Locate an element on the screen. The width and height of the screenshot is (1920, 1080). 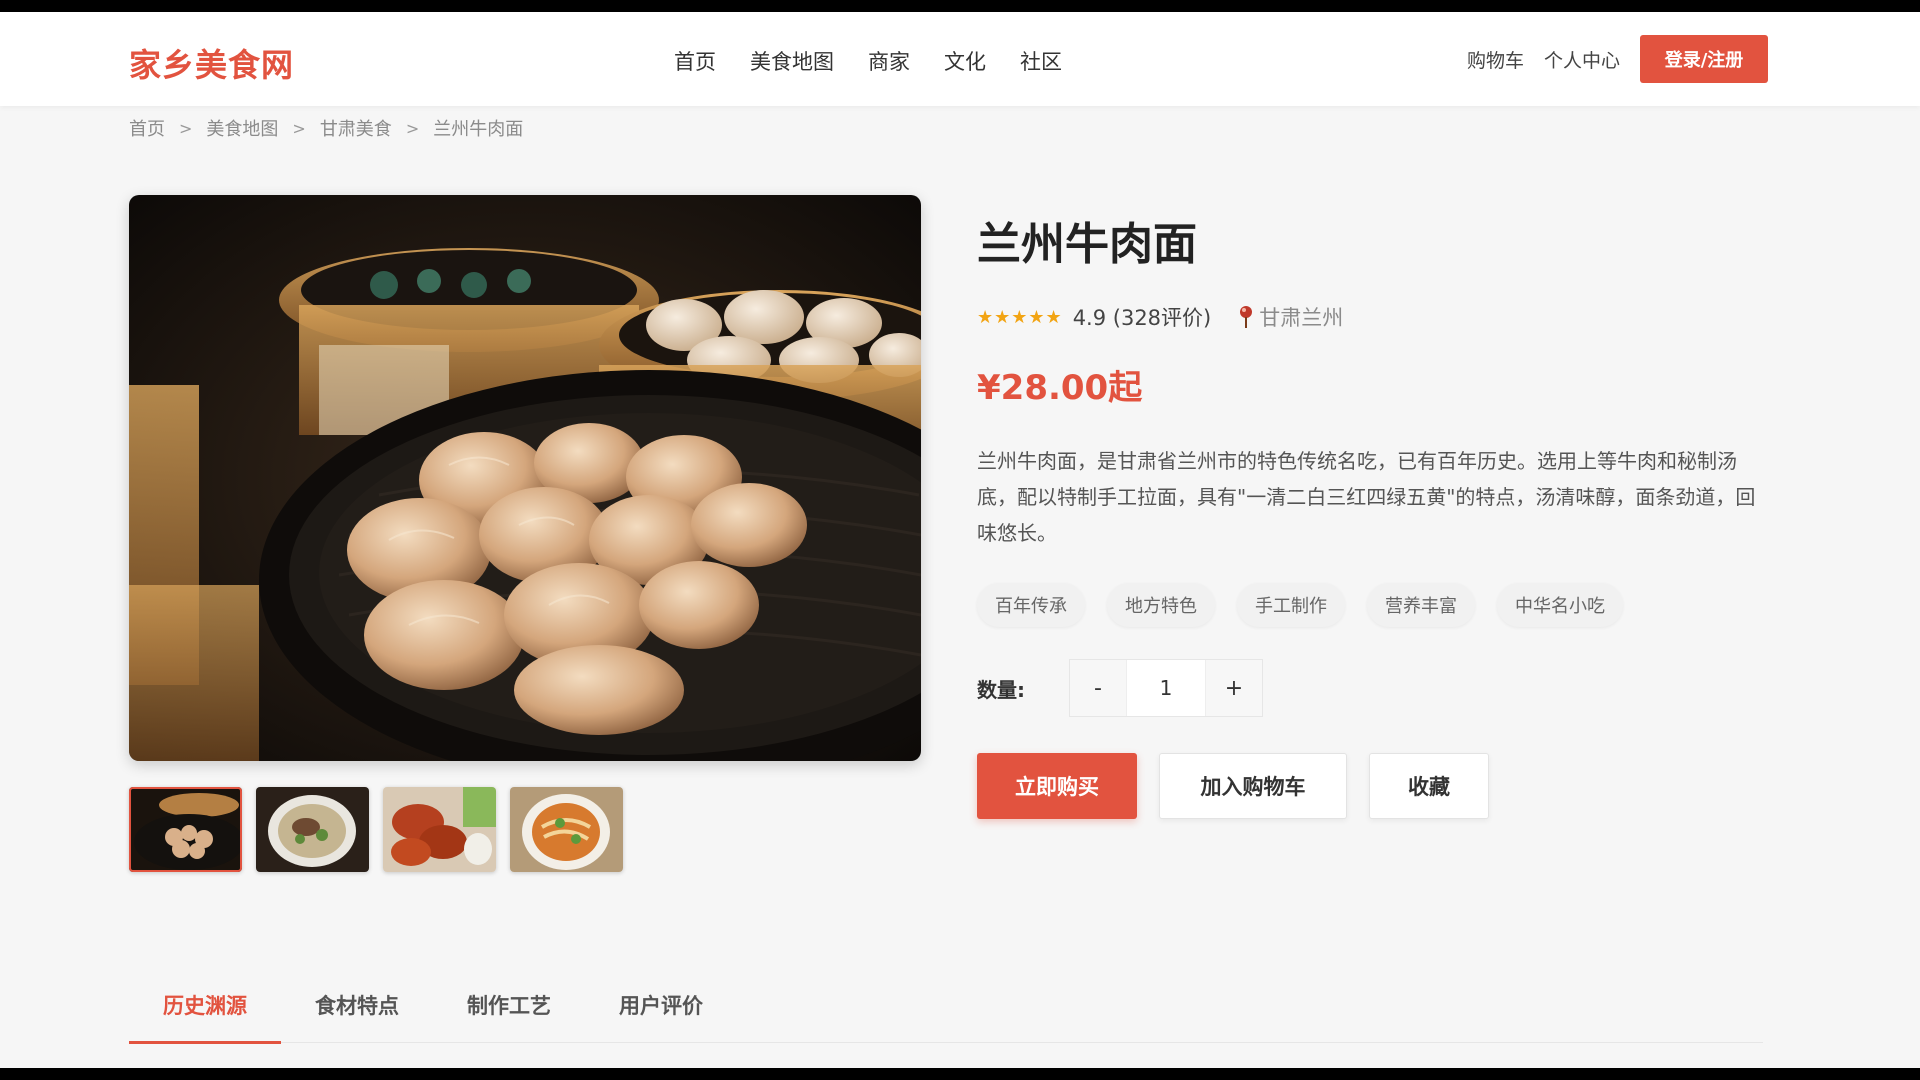
tag: 中华名小吃 is located at coordinates (1560, 605).